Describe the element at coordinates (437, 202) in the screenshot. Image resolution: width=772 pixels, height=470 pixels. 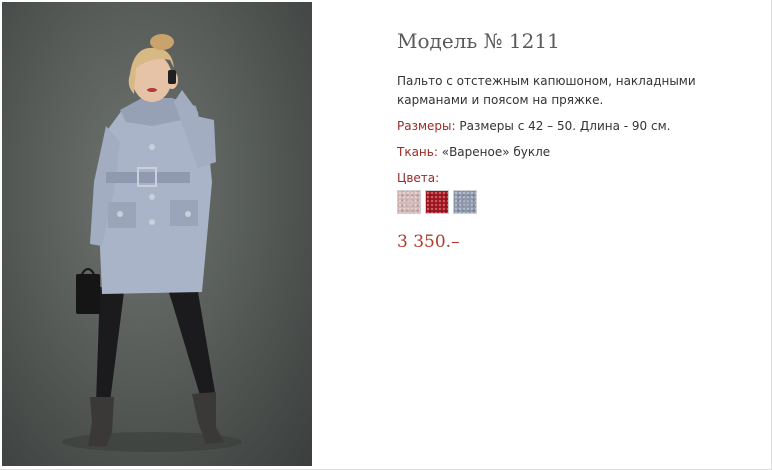
I see `color-swatch-red` at that location.